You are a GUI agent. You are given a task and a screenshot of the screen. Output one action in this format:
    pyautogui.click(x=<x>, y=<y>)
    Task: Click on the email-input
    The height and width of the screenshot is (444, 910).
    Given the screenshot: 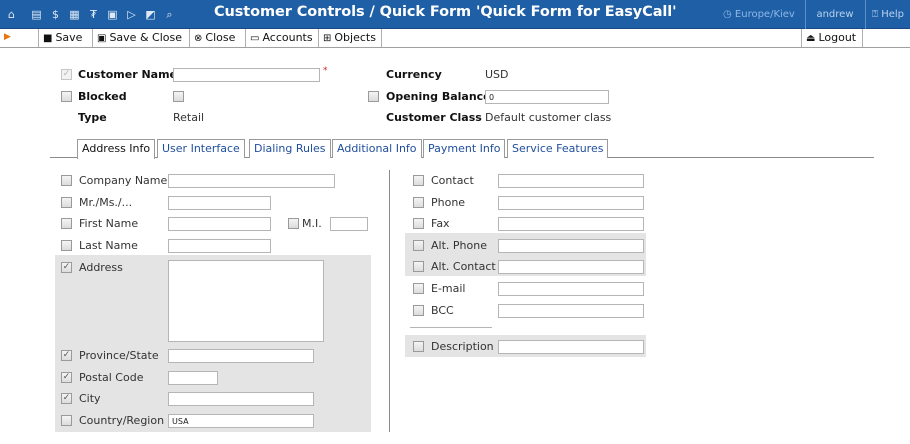 What is the action you would take?
    pyautogui.click(x=571, y=289)
    